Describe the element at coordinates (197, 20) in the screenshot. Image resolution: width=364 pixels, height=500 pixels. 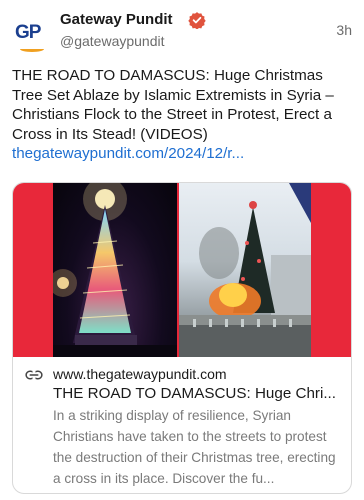
I see `verified-badge-icon` at that location.